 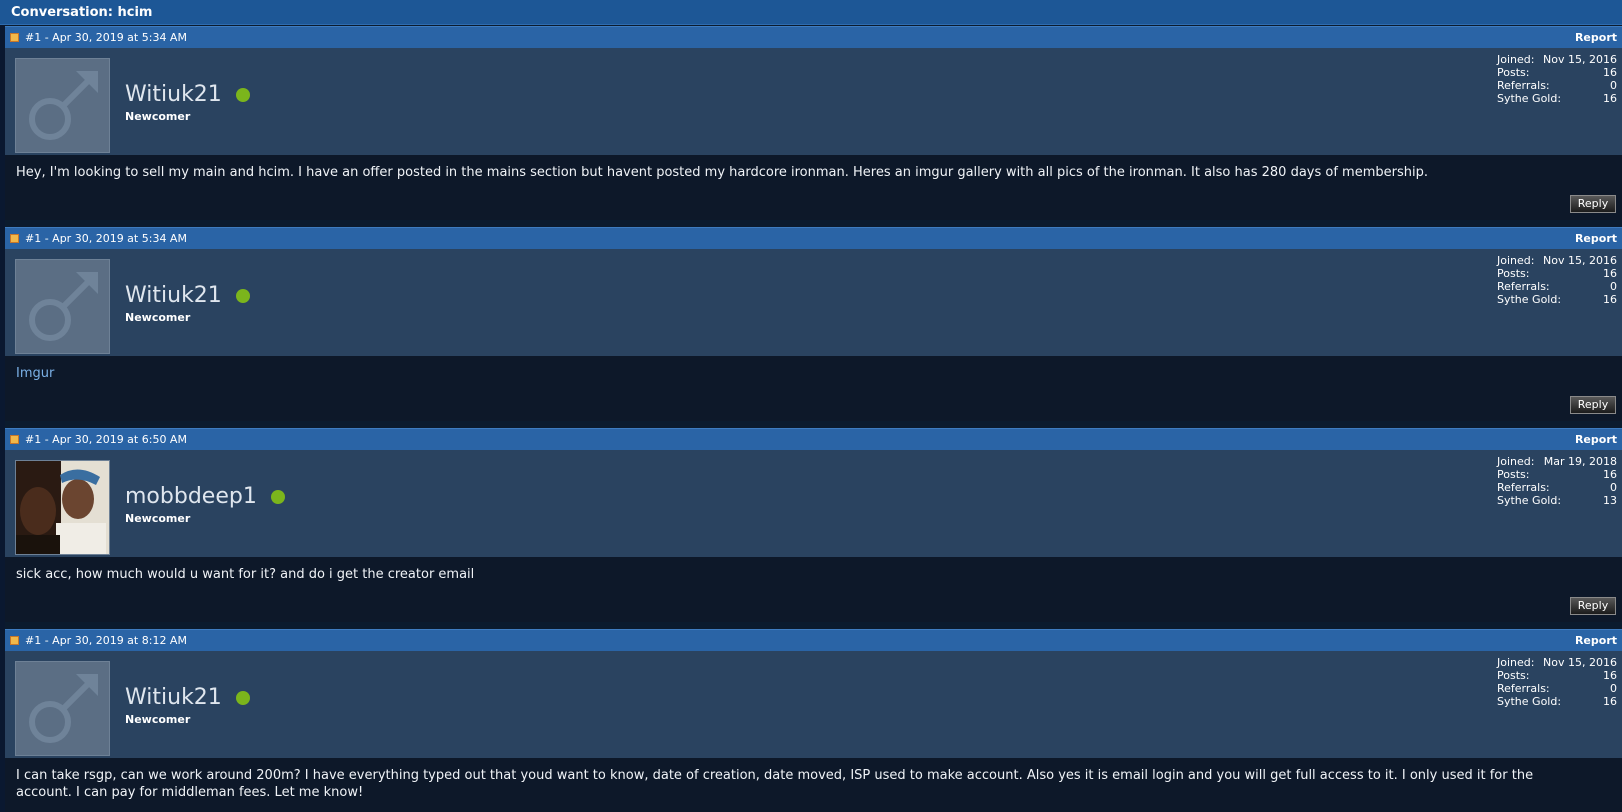 I want to click on message-body: Imgur Reply, so click(x=813, y=388).